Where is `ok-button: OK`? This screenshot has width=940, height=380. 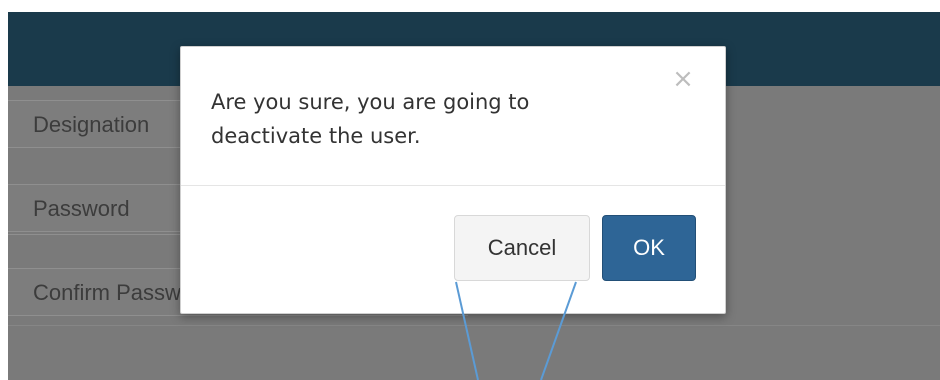 ok-button: OK is located at coordinates (649, 248).